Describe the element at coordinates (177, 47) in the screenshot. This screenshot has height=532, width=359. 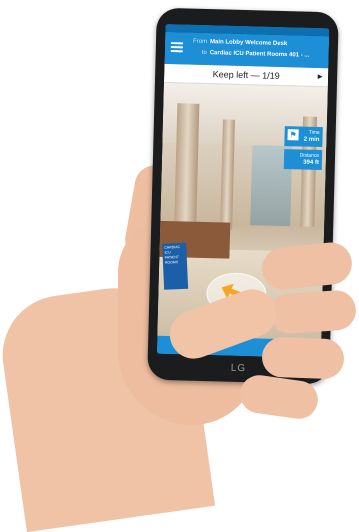
I see `hamburger-menu-icon` at that location.